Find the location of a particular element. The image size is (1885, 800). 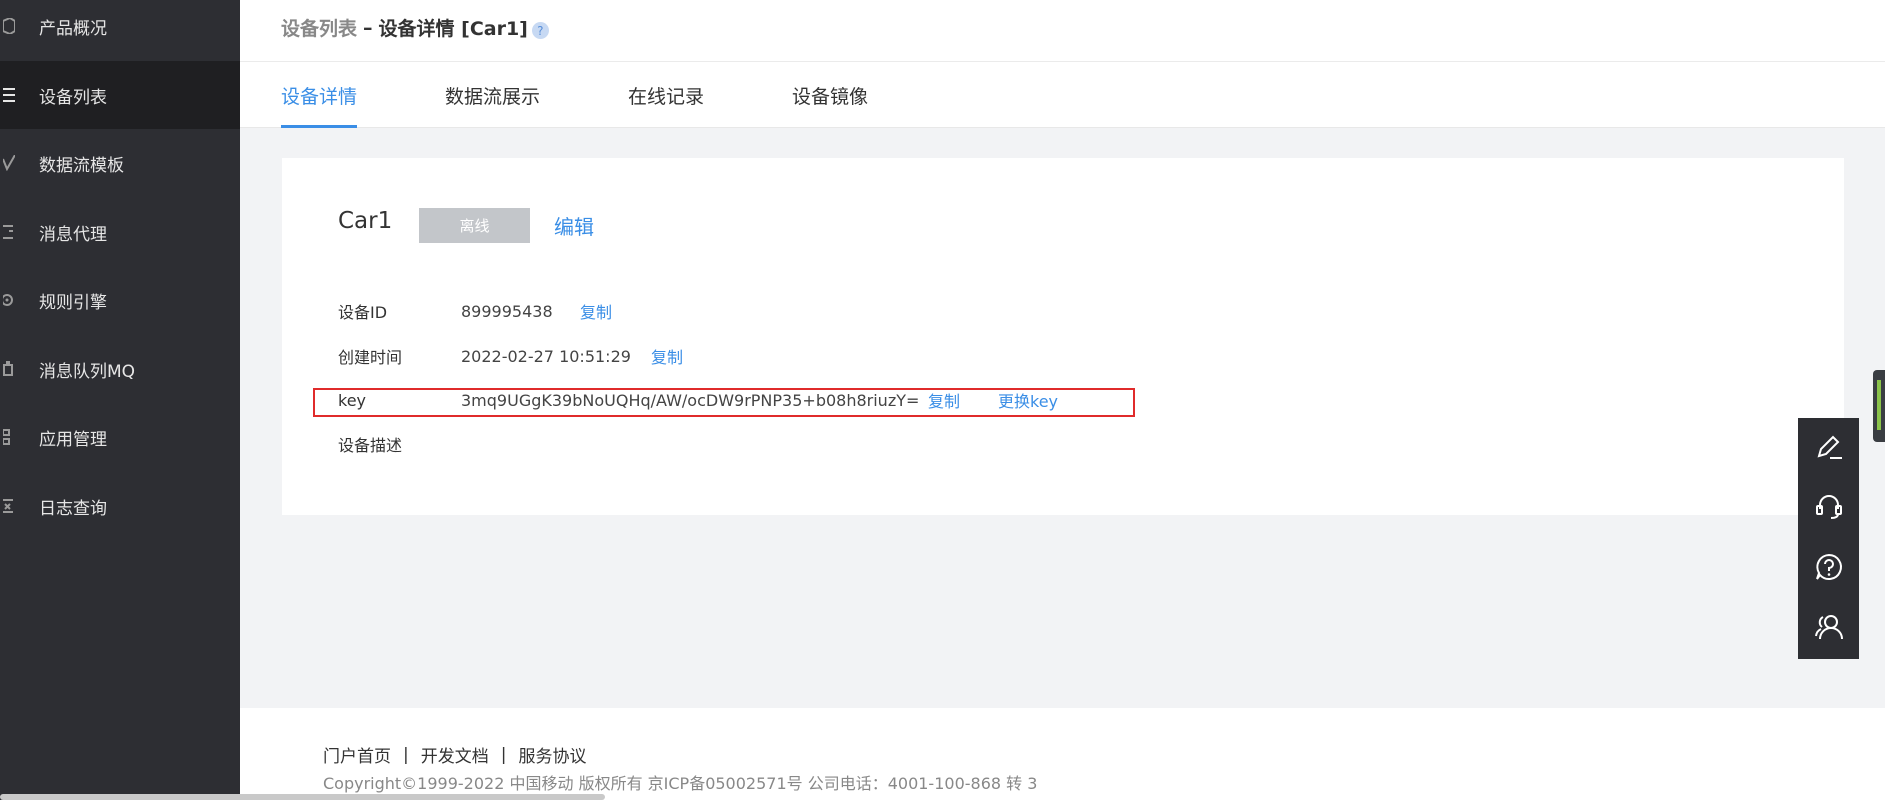

side-handle is located at coordinates (1879, 406).